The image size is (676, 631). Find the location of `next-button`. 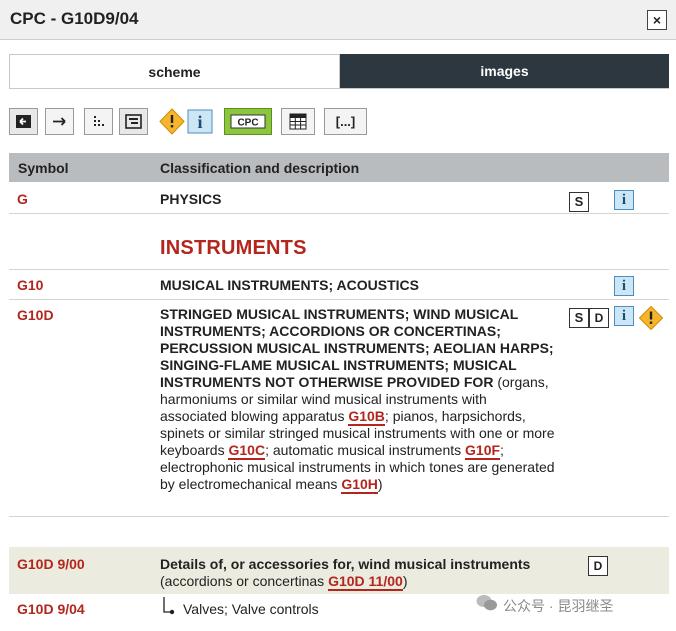

next-button is located at coordinates (59, 121).